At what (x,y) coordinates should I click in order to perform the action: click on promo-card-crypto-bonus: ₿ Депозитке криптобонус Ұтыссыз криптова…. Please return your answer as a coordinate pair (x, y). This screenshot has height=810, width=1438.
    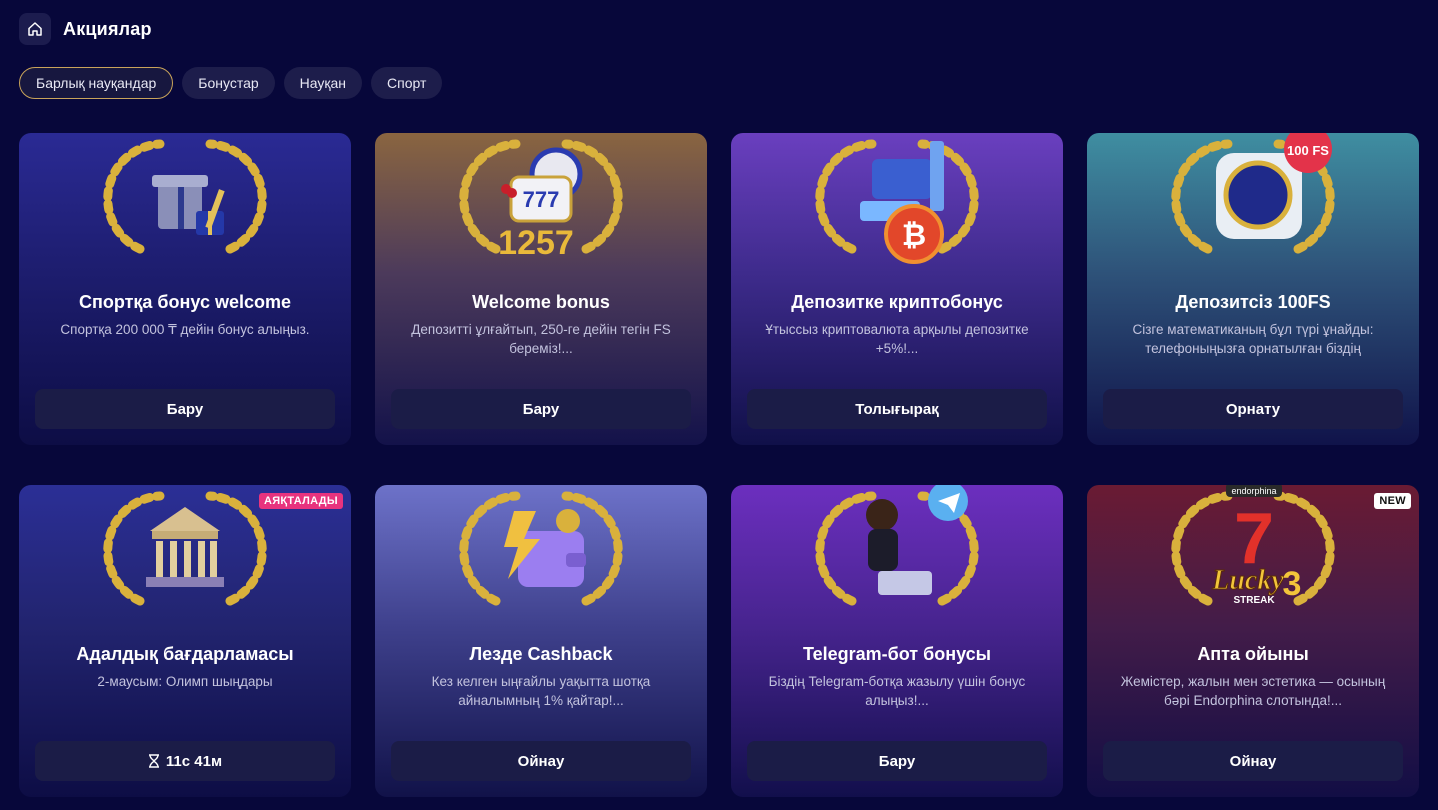
    Looking at the image, I should click on (897, 289).